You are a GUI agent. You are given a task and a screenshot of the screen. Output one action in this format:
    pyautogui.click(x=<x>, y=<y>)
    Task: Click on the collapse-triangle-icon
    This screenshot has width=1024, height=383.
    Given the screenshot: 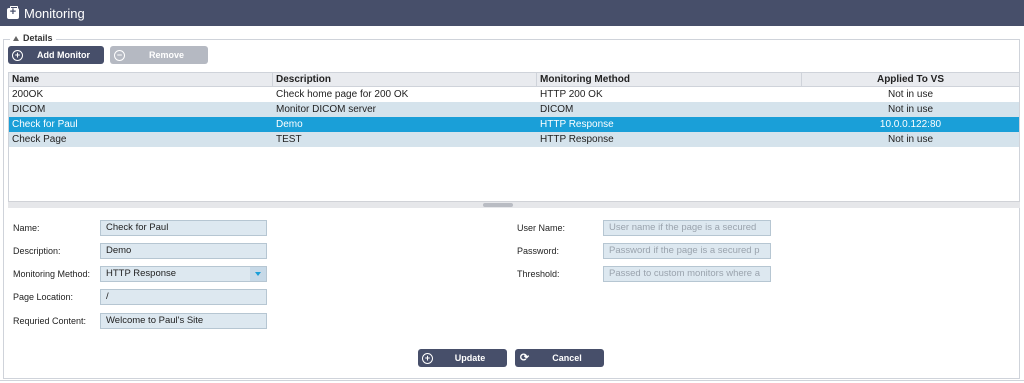 What is the action you would take?
    pyautogui.click(x=16, y=38)
    